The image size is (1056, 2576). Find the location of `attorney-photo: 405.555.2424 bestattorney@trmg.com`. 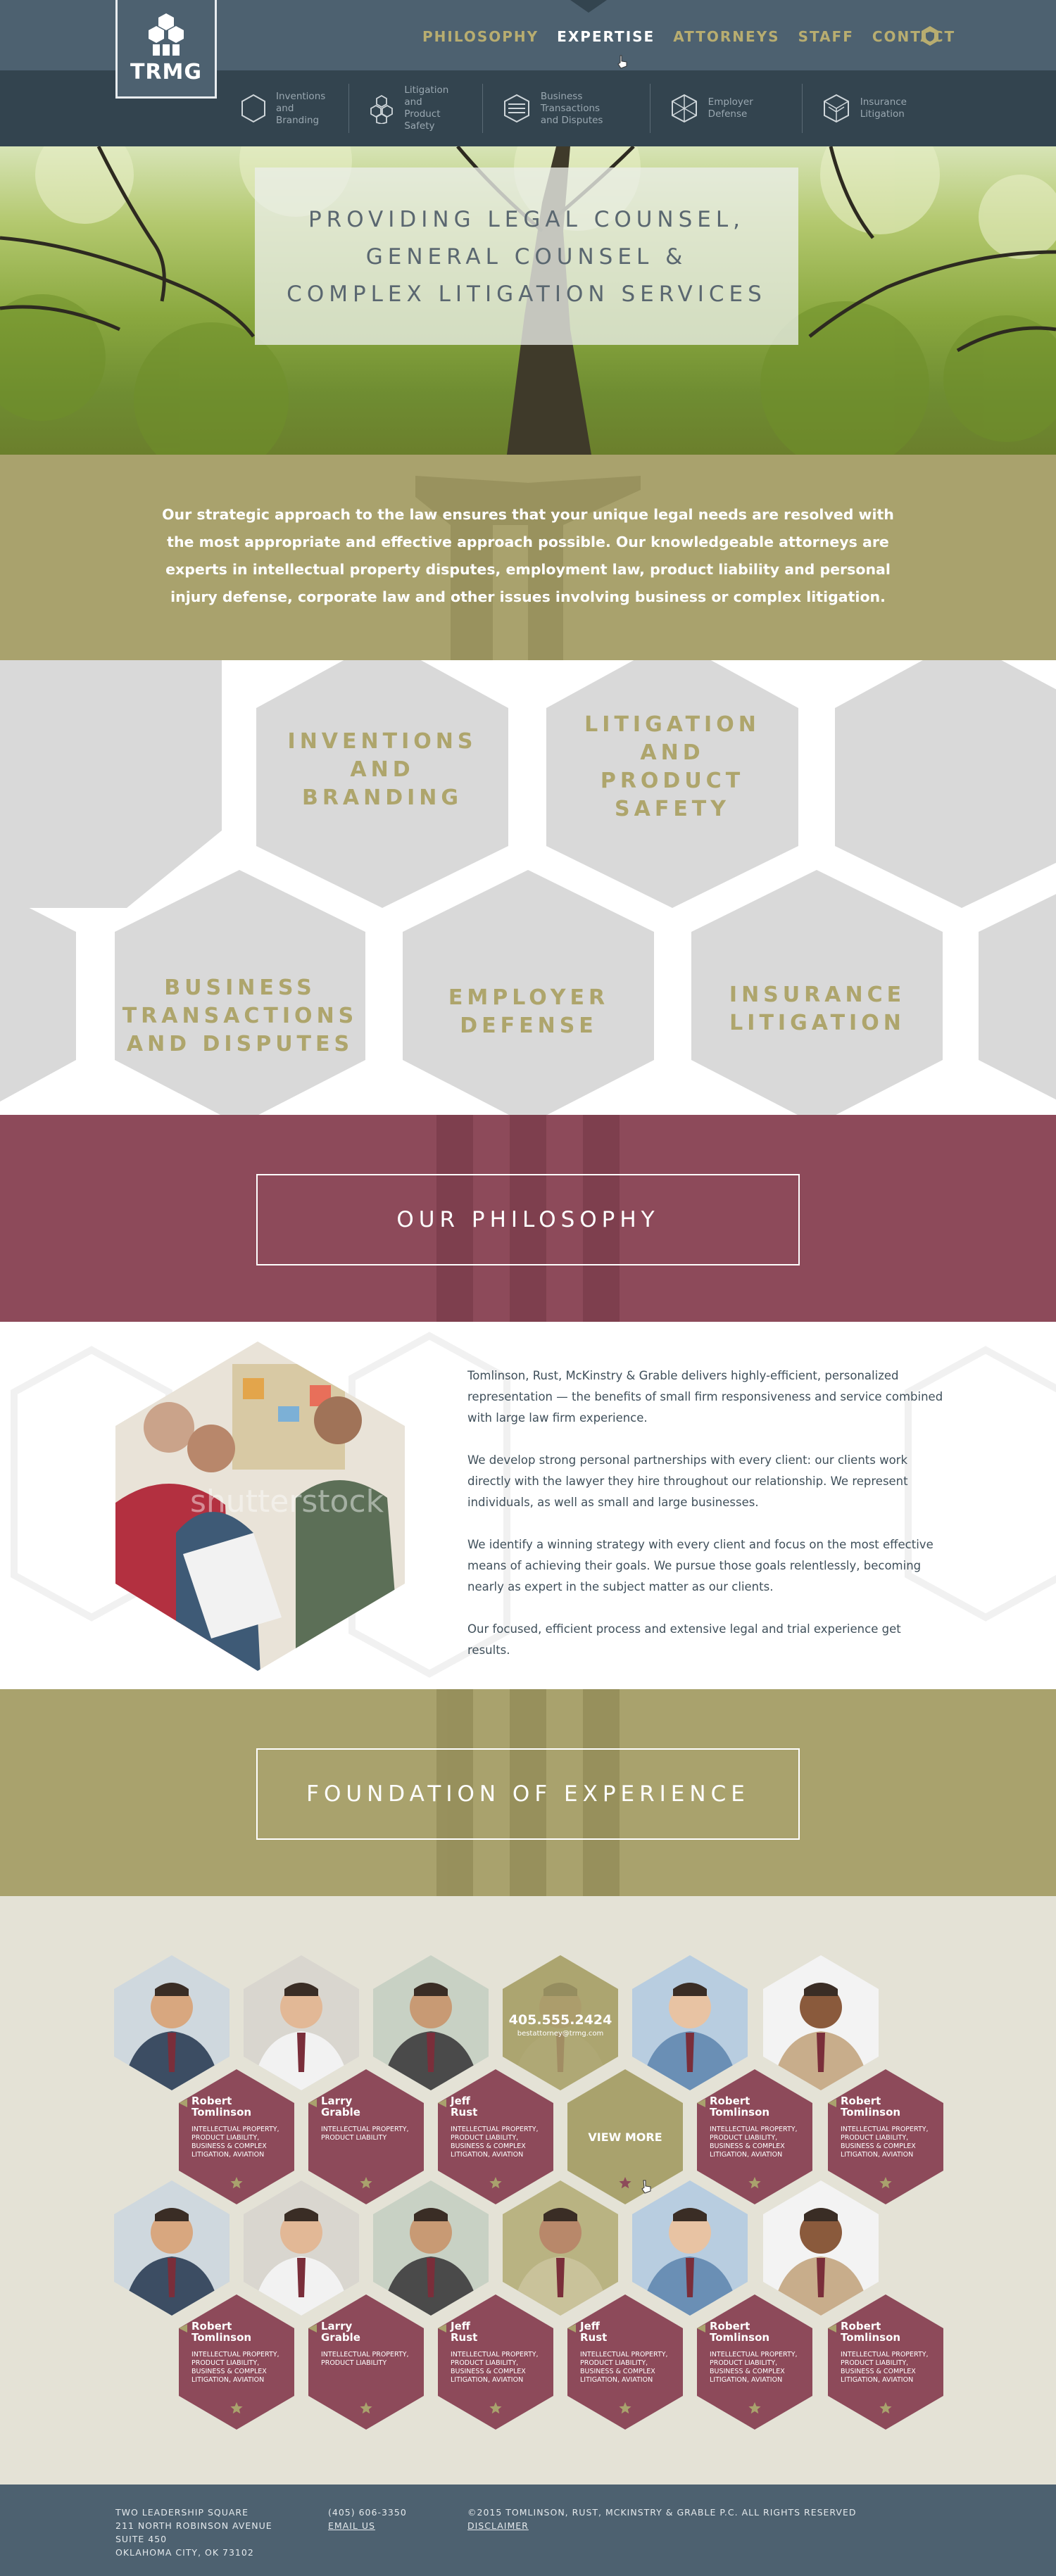

attorney-photo: 405.555.2424 bestattorney@trmg.com is located at coordinates (560, 2022).